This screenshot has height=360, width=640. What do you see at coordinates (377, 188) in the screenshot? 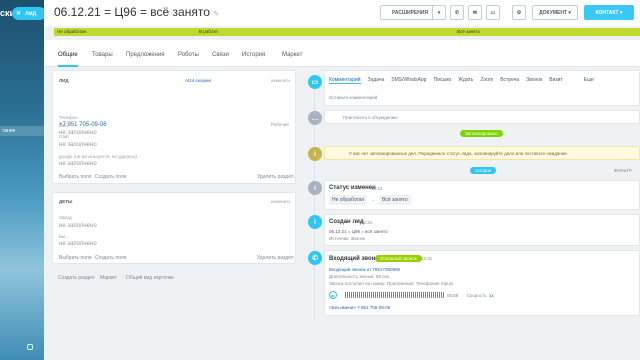
I see `event-time: 15:24` at bounding box center [377, 188].